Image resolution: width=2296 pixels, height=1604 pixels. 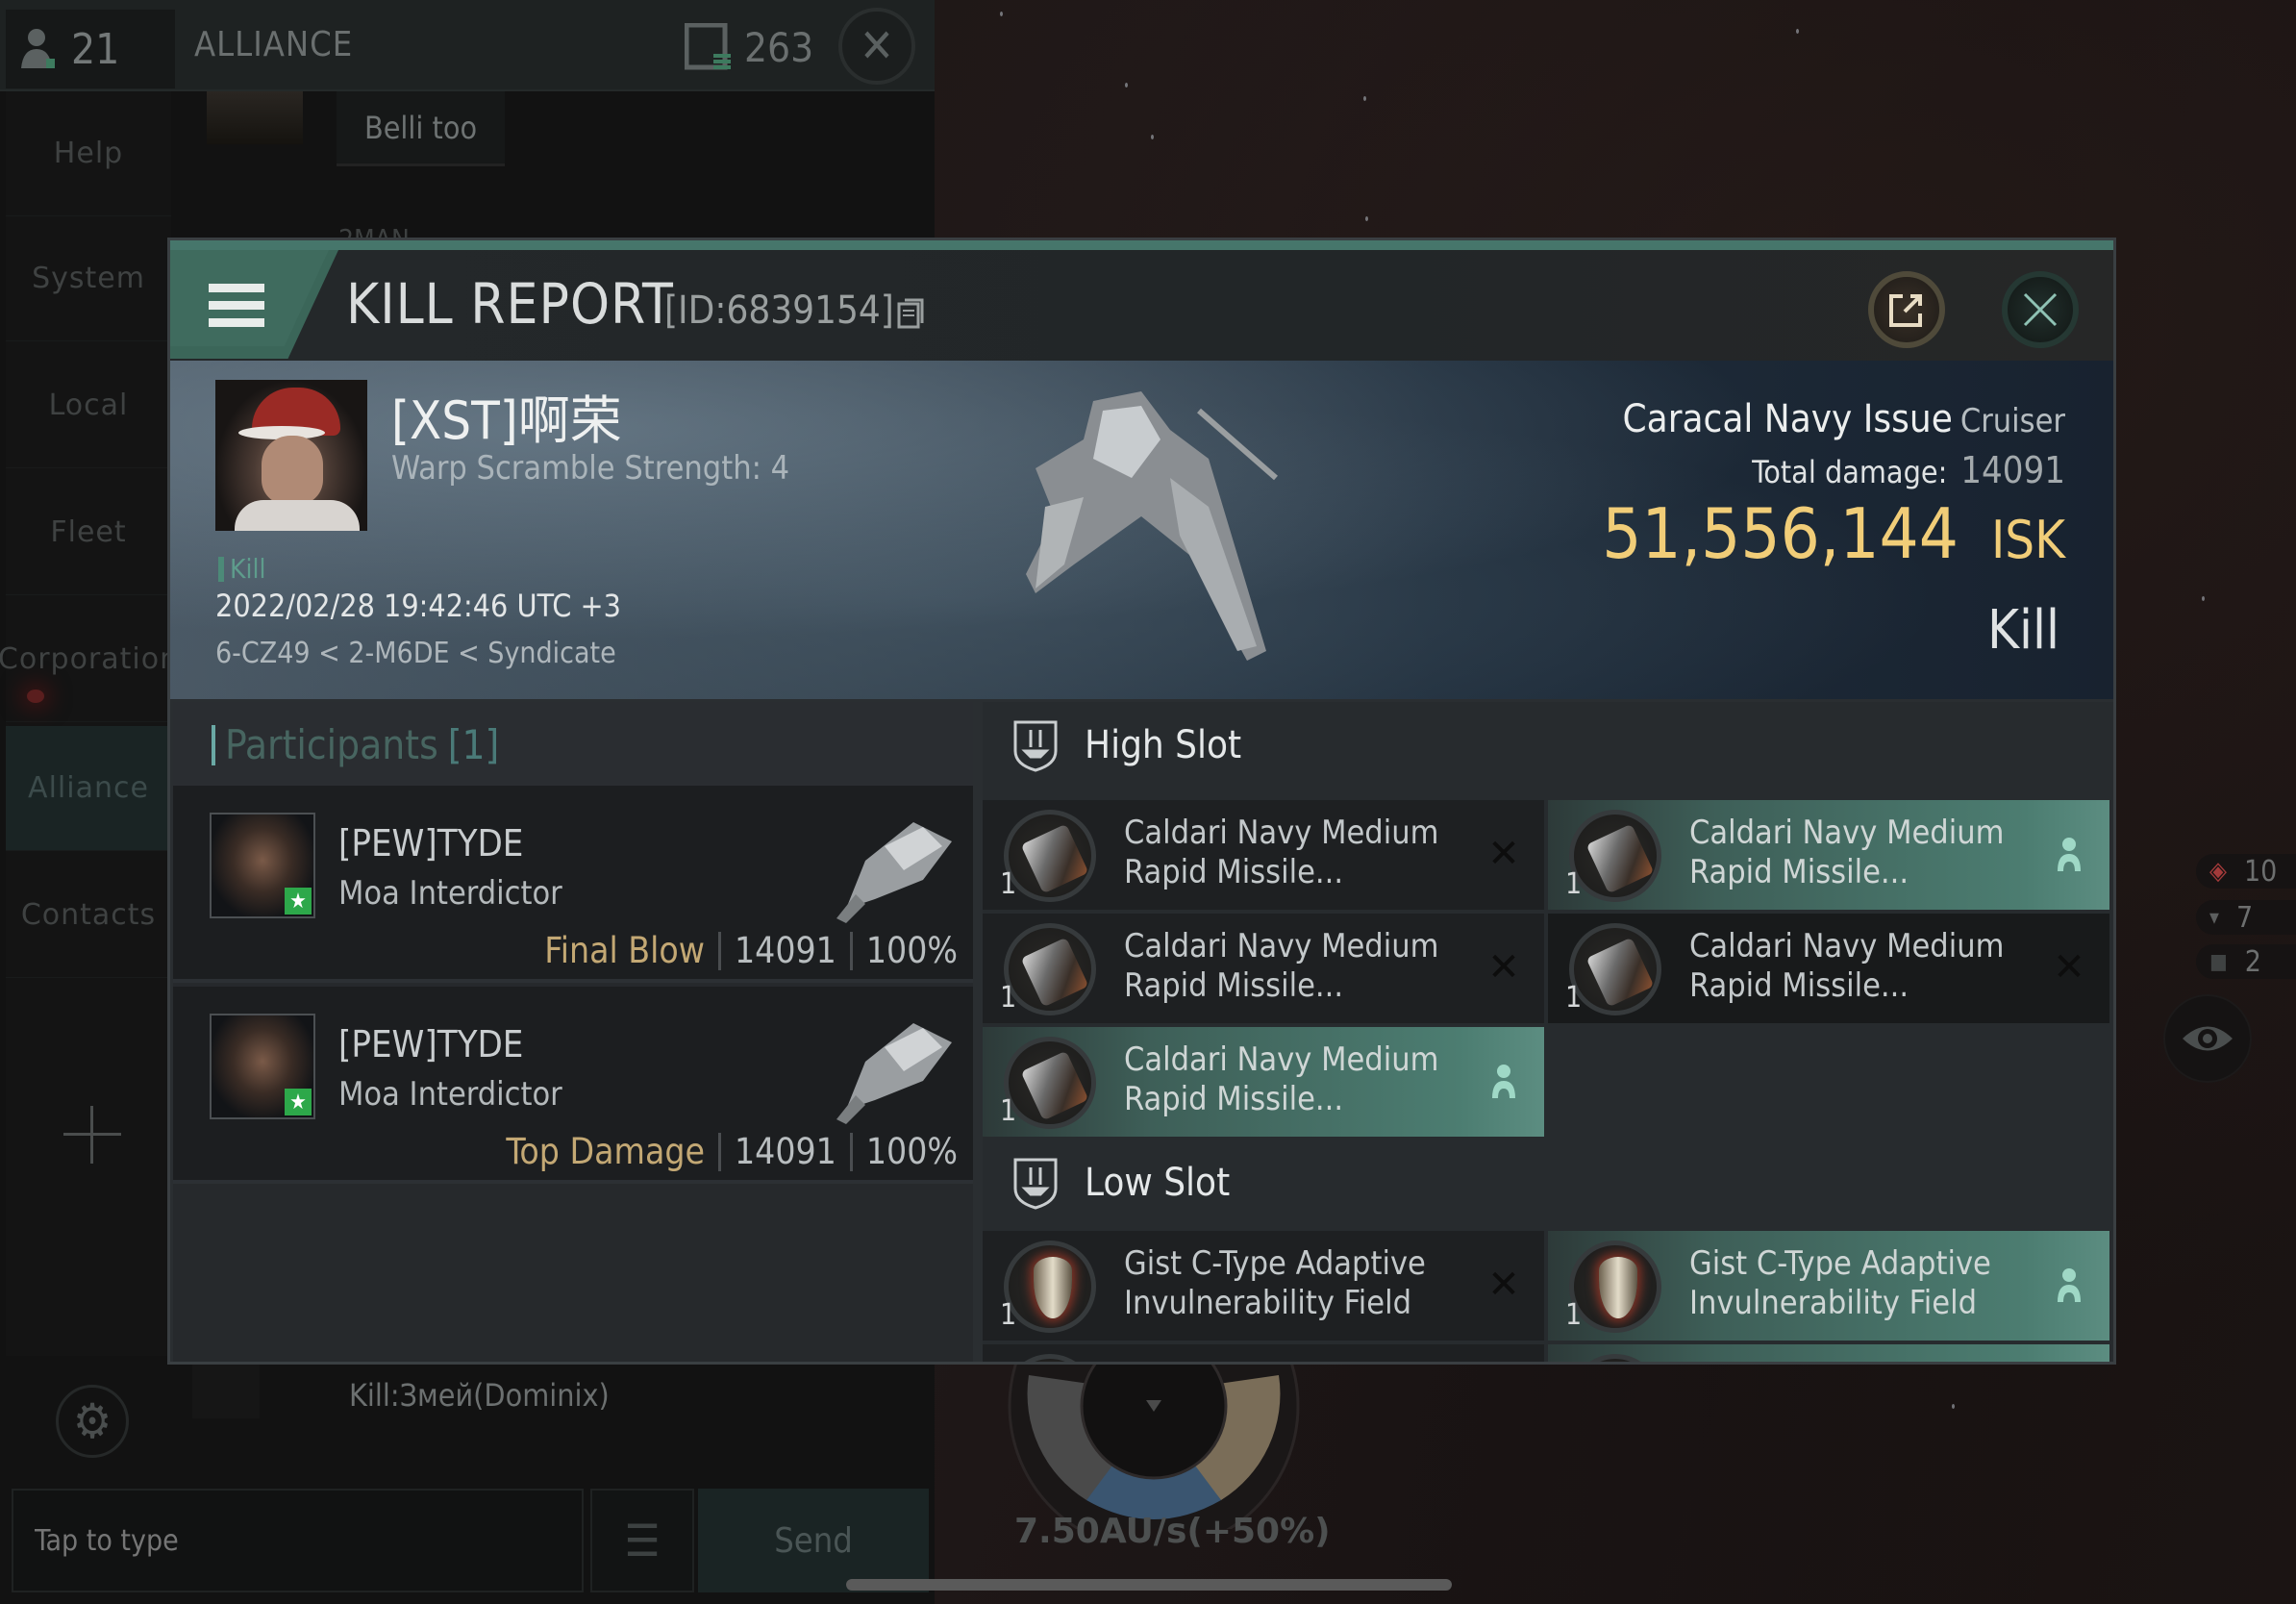 I want to click on message-count-value: 263, so click(x=779, y=47).